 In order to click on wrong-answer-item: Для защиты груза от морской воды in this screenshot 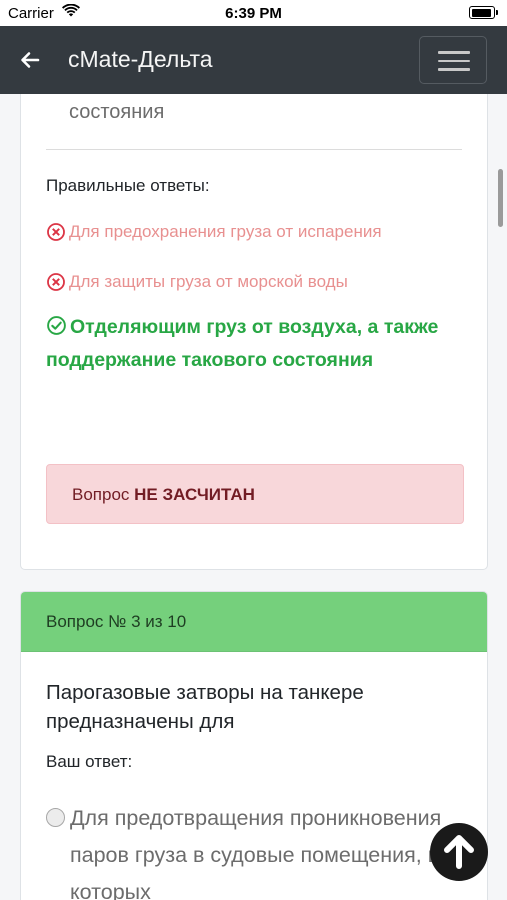, I will do `click(197, 282)`.